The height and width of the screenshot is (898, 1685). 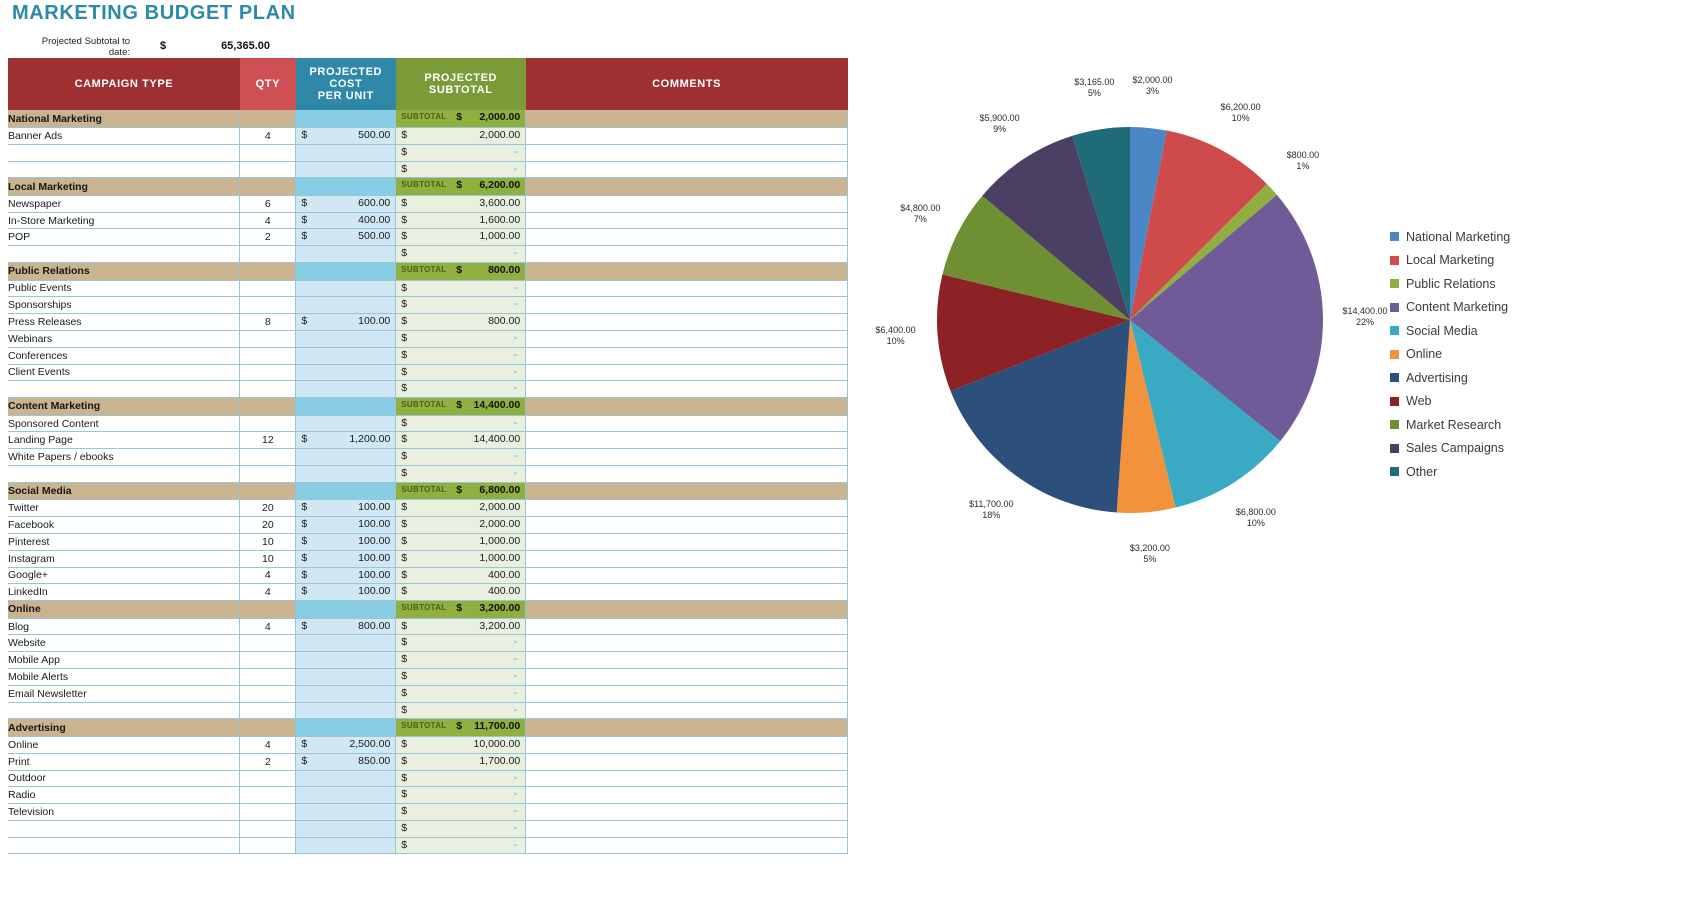 I want to click on cell-campaign-type: Sponsorships, so click(x=124, y=305).